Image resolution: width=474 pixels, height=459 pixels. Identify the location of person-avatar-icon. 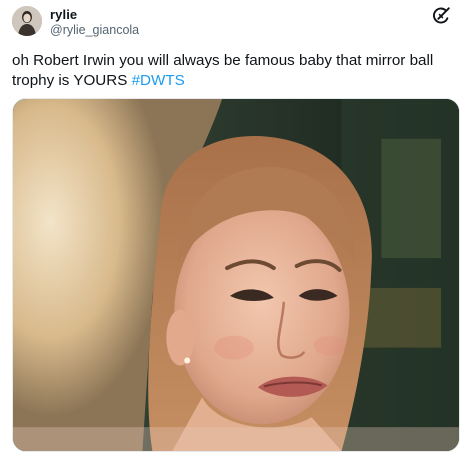
(27, 21).